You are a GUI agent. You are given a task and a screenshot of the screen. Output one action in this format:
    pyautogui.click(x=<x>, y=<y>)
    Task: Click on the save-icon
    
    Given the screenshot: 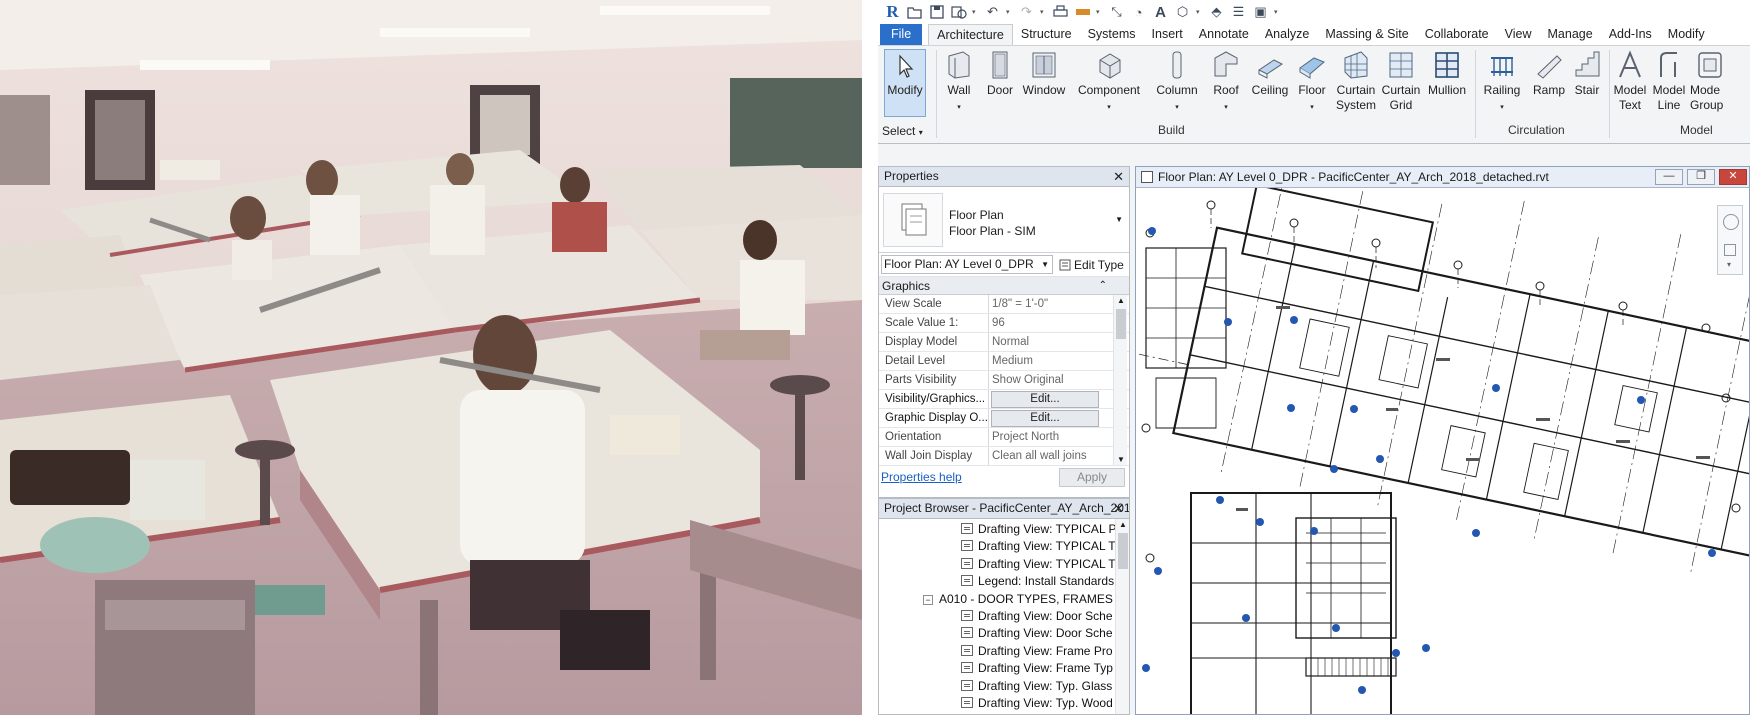 What is the action you would take?
    pyautogui.click(x=936, y=12)
    